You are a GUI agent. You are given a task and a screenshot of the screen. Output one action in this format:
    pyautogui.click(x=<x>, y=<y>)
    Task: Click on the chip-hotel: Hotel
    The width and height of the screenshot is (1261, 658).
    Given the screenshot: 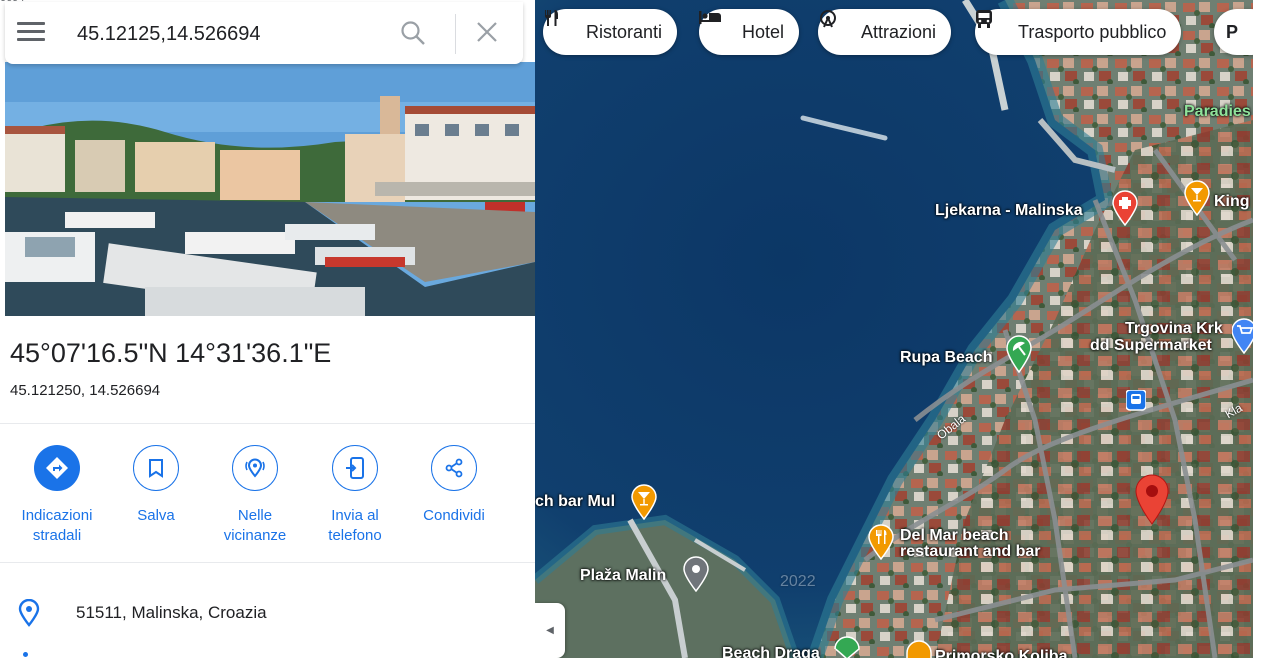 What is the action you would take?
    pyautogui.click(x=749, y=32)
    